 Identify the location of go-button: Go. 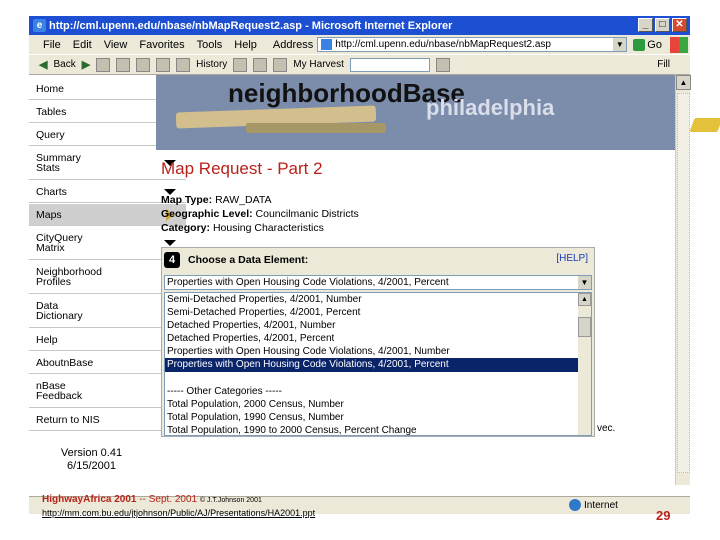
(647, 44).